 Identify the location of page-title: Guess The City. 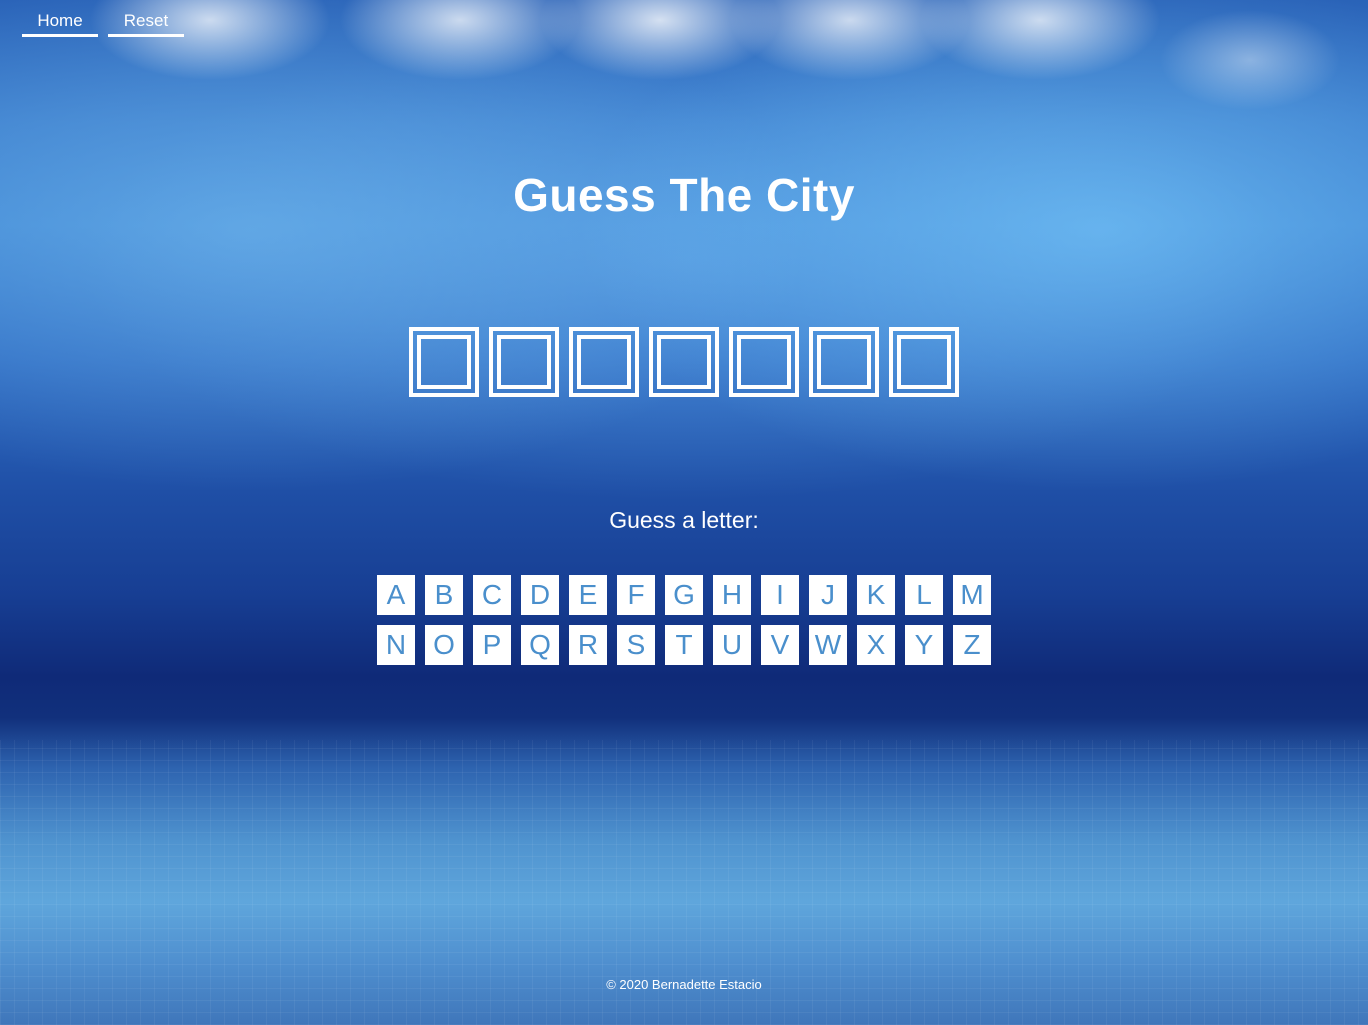
(684, 195).